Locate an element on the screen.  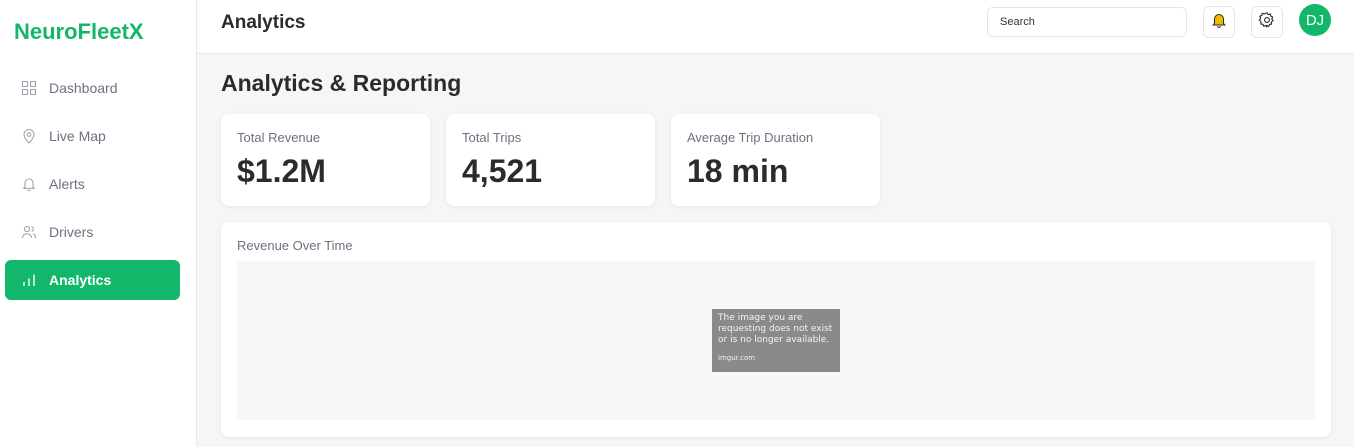
users-icon is located at coordinates (29, 232).